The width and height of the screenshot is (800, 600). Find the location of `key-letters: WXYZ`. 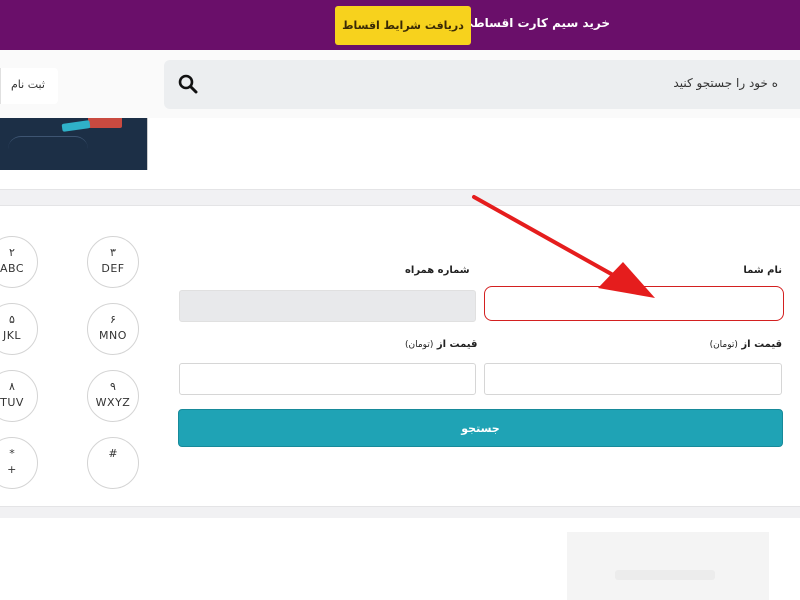

key-letters: WXYZ is located at coordinates (113, 402).